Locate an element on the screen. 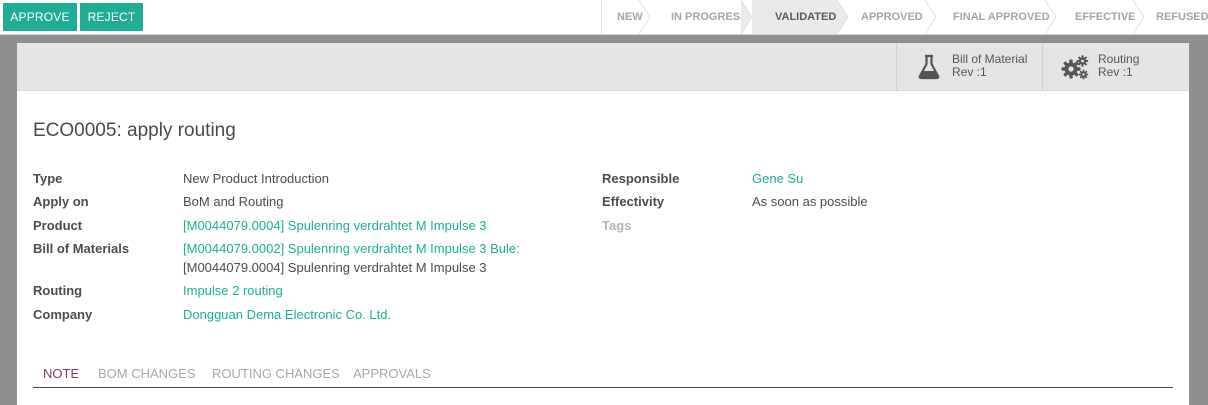 This screenshot has width=1208, height=405. stage-approved: APPROVED is located at coordinates (892, 17).